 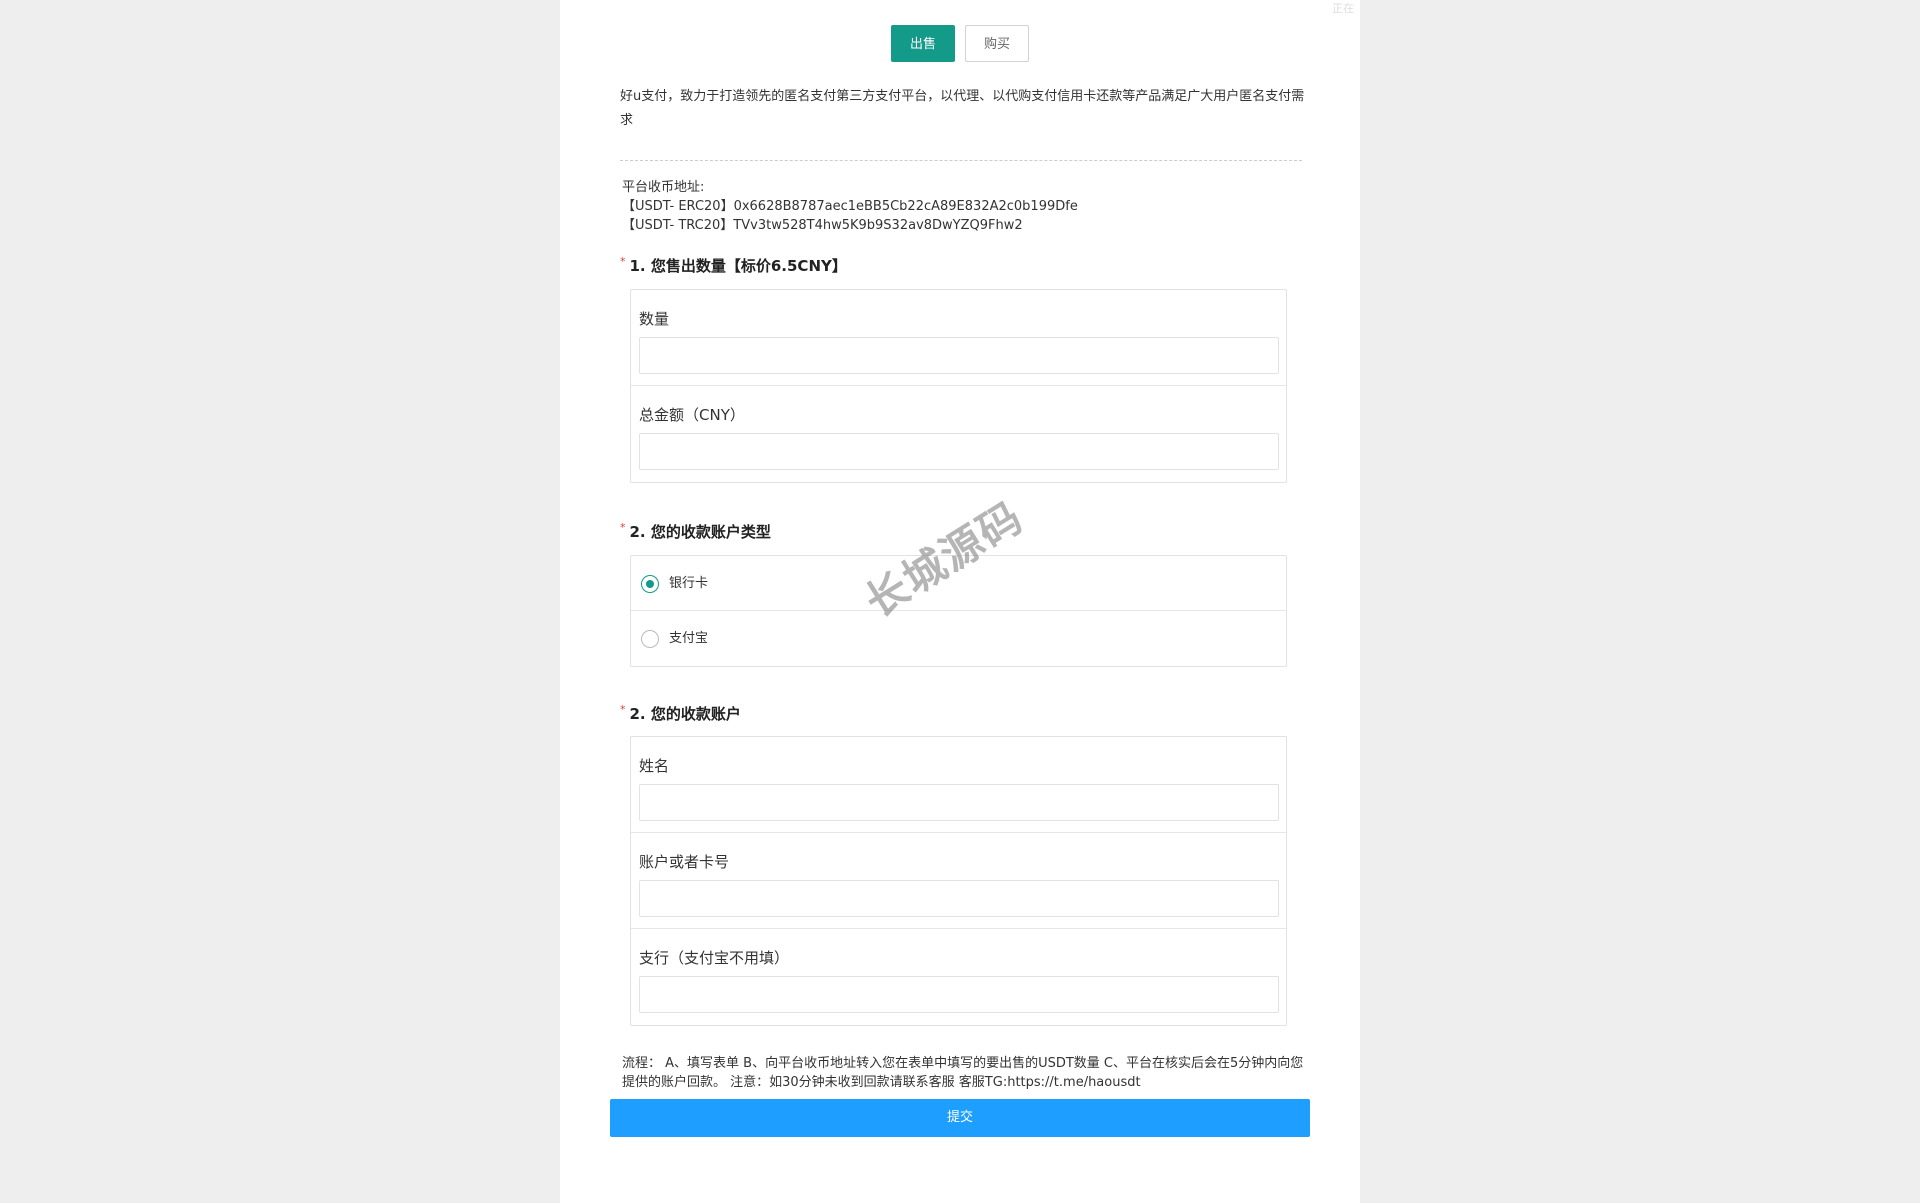 I want to click on section1-title: * 1. 您售出数量【标价6.5CNY】, so click(x=733, y=265).